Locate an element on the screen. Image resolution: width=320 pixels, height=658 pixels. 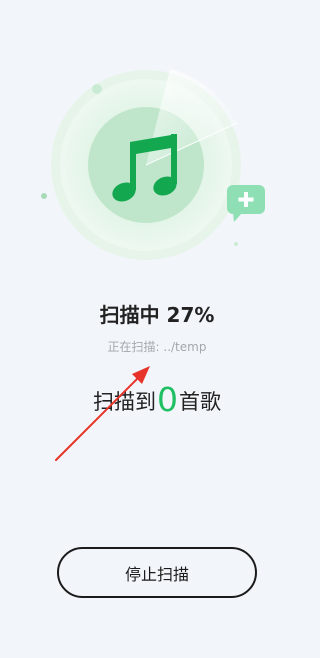
scan-path-label: 正在扫描: ../temp is located at coordinates (157, 347).